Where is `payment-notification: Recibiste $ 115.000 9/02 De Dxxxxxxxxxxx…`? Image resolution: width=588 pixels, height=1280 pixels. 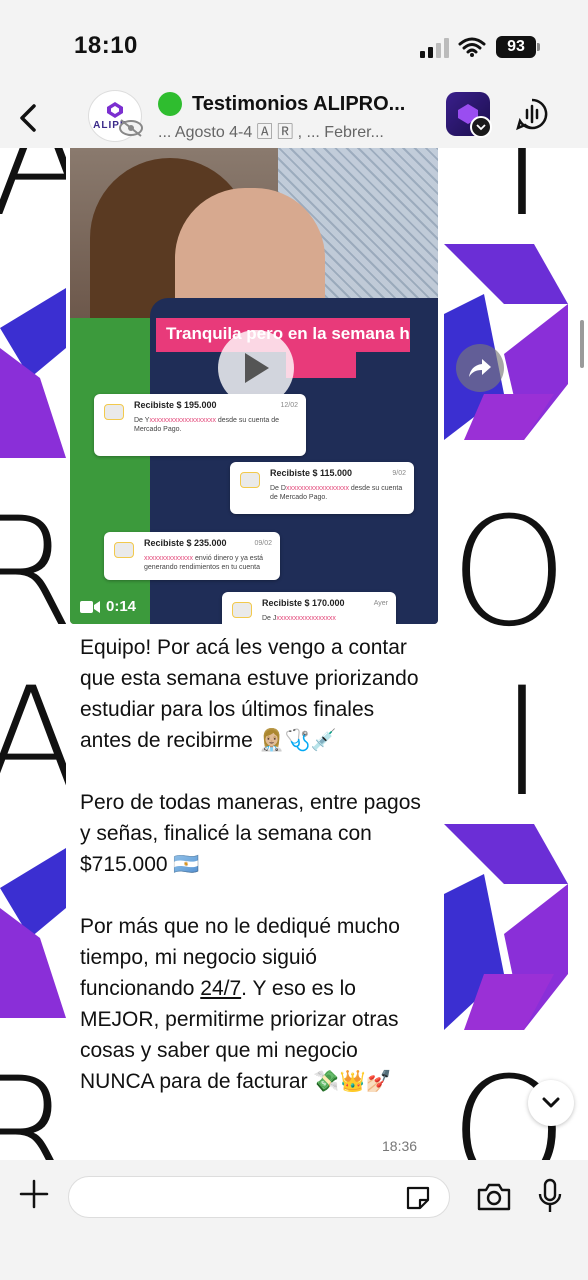 payment-notification: Recibiste $ 115.000 9/02 De Dxxxxxxxxxxx… is located at coordinates (322, 488).